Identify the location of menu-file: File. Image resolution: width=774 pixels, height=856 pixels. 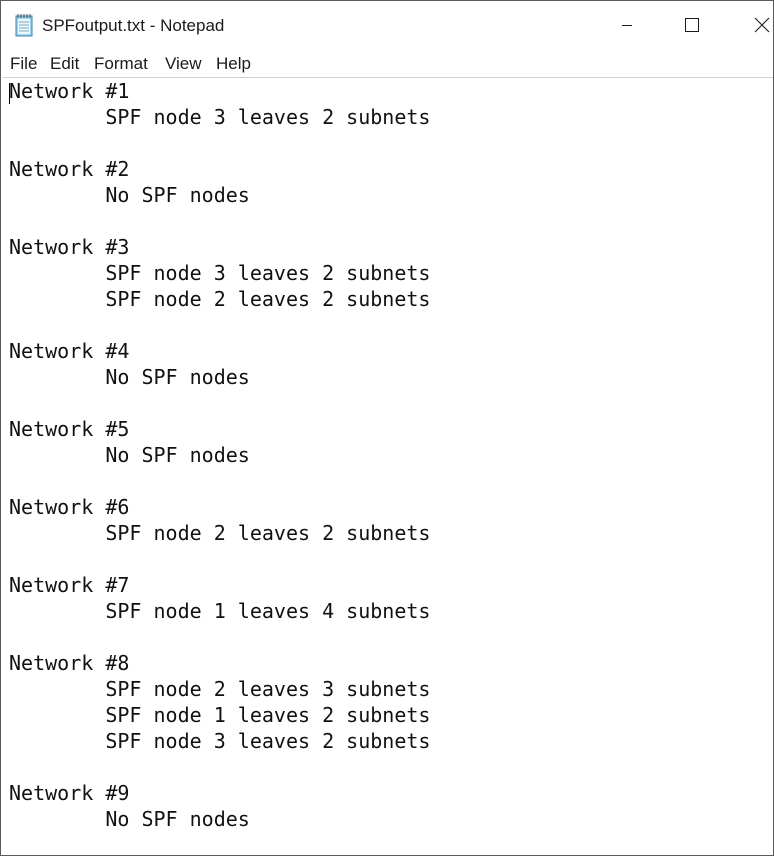
(23, 64).